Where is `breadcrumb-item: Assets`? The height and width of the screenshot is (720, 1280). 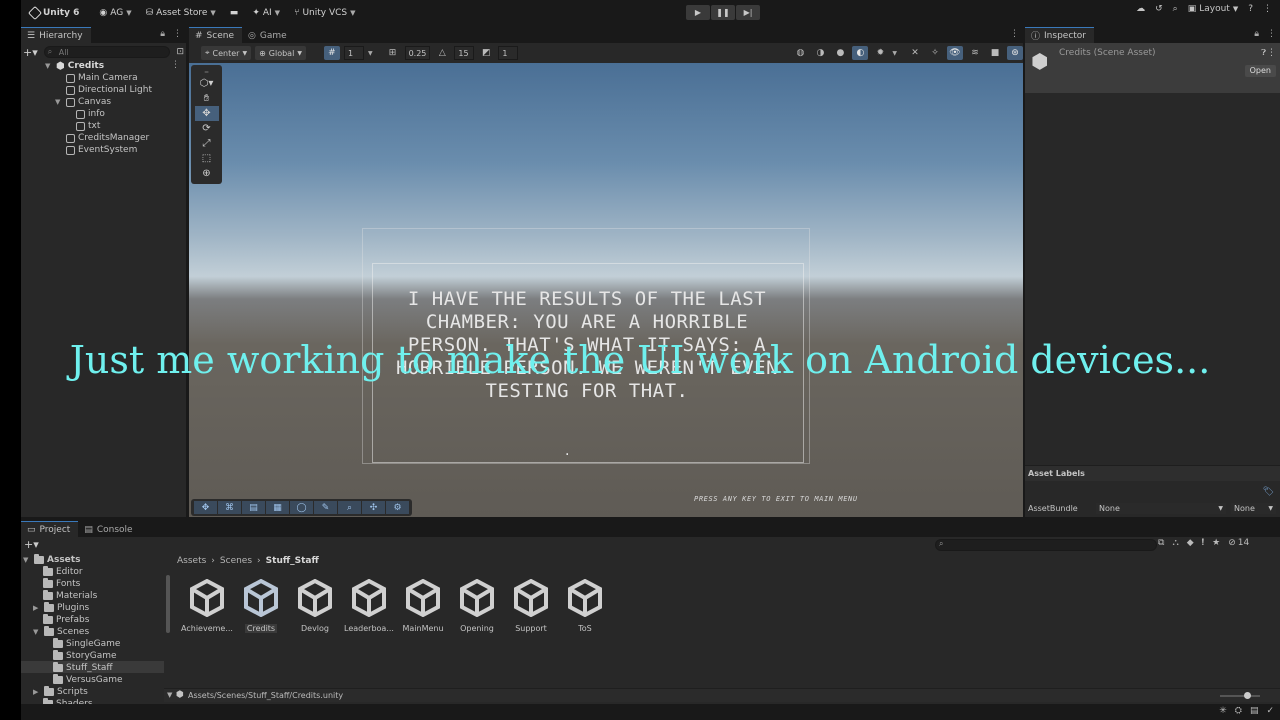
breadcrumb-item: Assets is located at coordinates (191, 561).